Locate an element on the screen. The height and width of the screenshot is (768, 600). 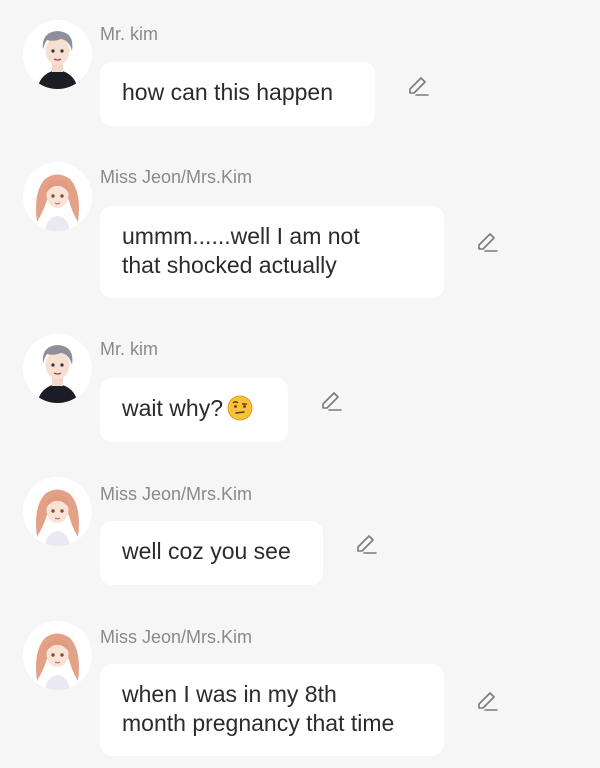
message-bubble: wait why? is located at coordinates (194, 410).